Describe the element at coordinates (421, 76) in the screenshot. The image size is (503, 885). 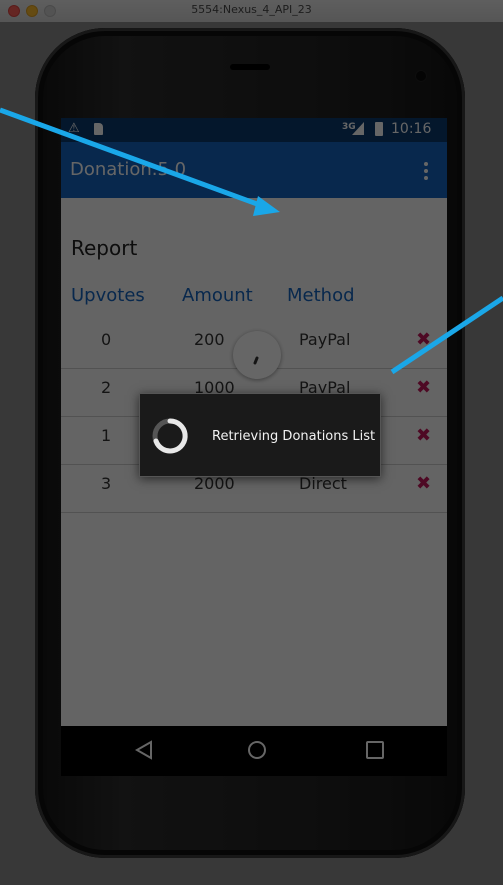
I see `front-camera` at that location.